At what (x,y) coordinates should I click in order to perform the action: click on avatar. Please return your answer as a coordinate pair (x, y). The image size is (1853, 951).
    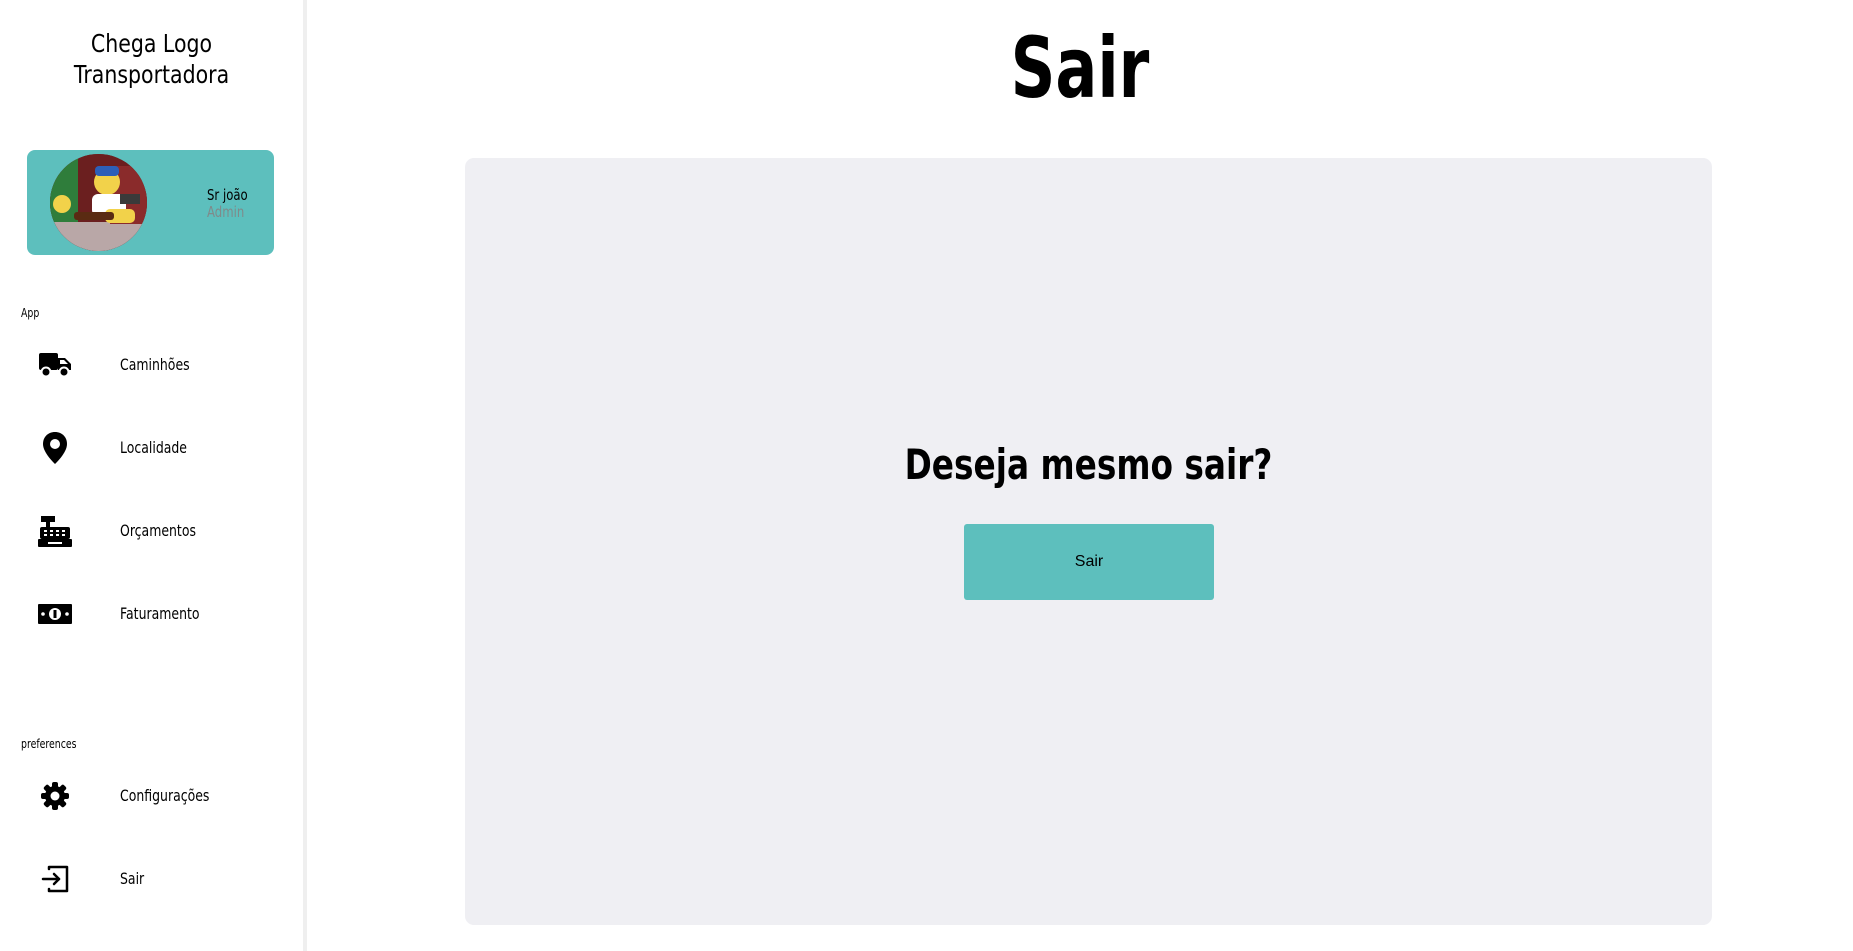
    Looking at the image, I should click on (98, 202).